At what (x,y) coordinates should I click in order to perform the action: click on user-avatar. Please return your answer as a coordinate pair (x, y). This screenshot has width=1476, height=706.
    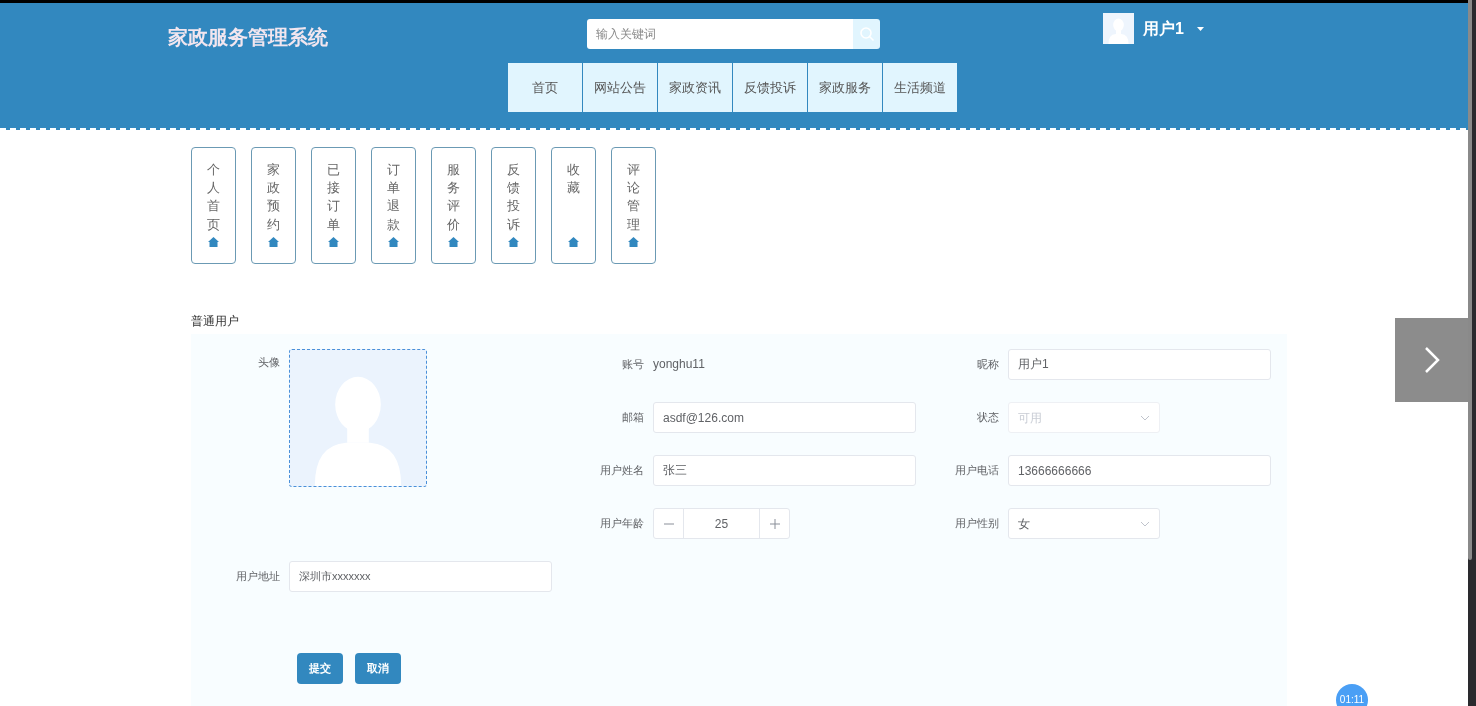
    Looking at the image, I should click on (1118, 28).